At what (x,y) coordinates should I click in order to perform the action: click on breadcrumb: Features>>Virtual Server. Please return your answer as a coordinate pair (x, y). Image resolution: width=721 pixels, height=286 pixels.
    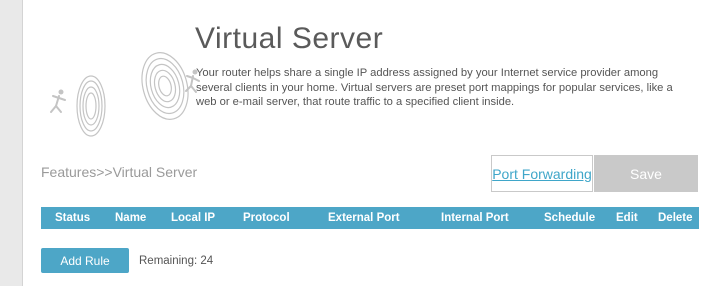
    Looking at the image, I should click on (119, 172).